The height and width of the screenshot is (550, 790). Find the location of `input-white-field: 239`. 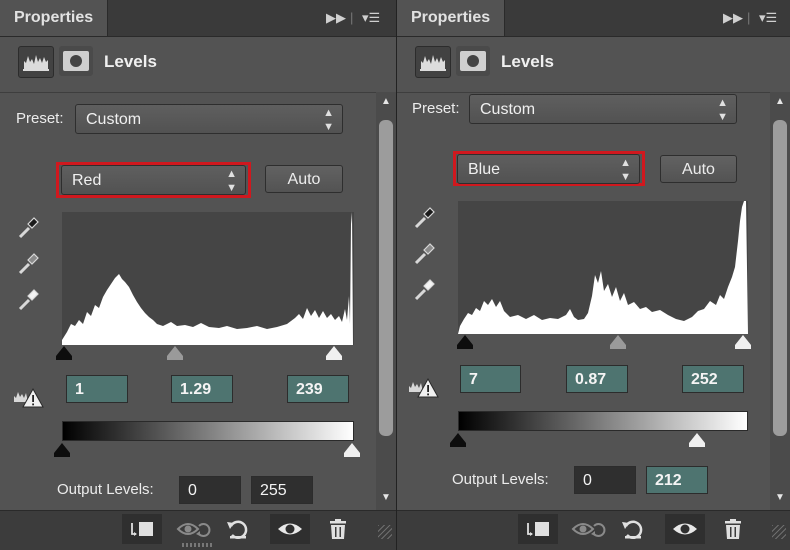

input-white-field: 239 is located at coordinates (318, 389).